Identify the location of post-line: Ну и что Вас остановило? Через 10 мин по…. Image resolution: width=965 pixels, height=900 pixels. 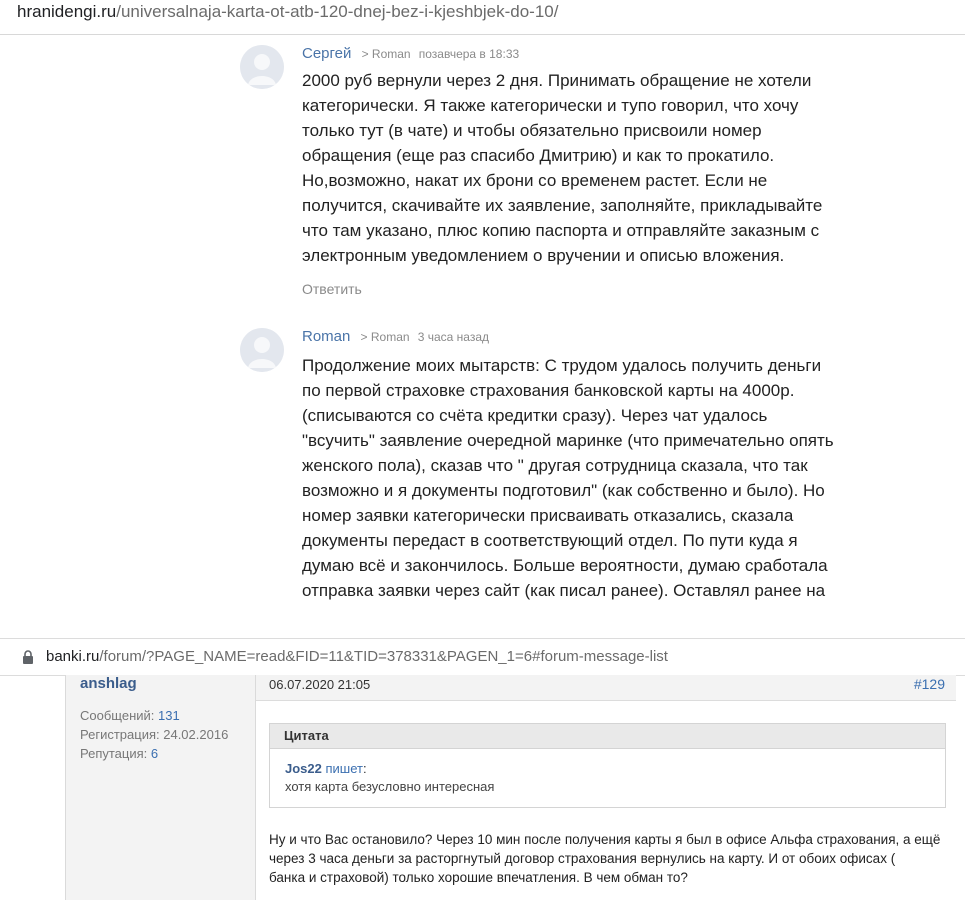
(605, 839).